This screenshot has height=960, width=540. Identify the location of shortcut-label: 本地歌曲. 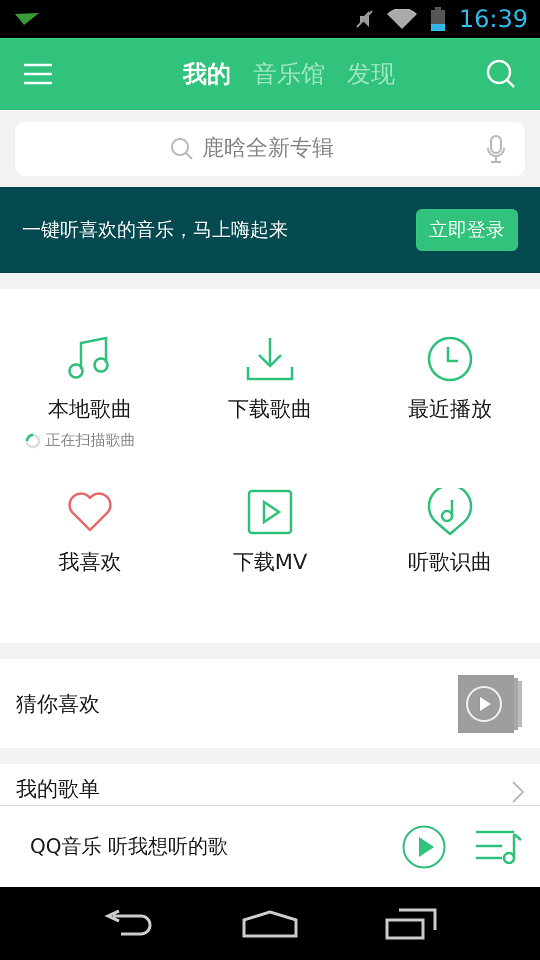
(90, 409).